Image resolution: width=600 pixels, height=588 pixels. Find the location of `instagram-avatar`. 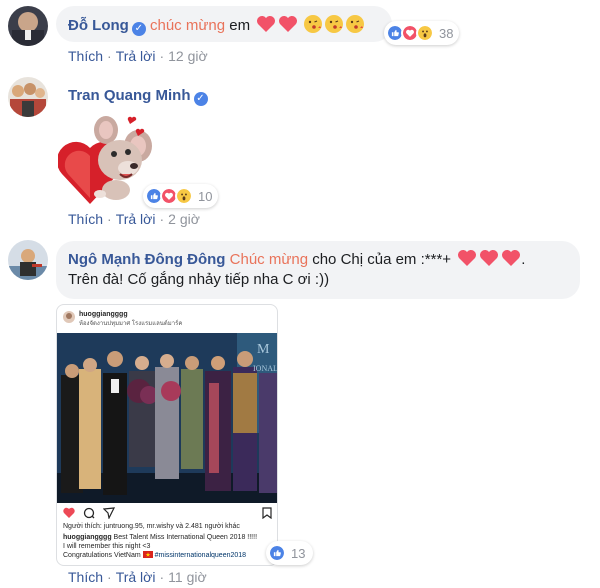

instagram-avatar is located at coordinates (69, 317).